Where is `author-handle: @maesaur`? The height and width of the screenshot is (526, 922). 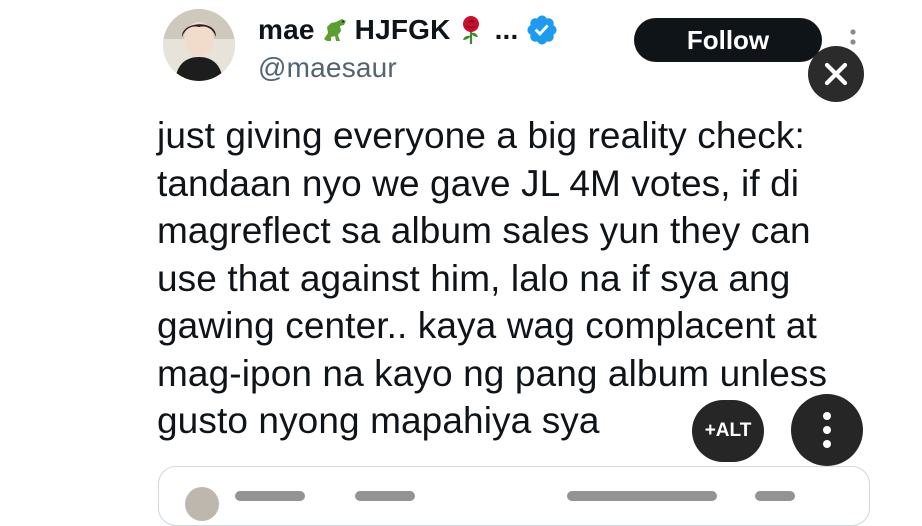 author-handle: @maesaur is located at coordinates (327, 68).